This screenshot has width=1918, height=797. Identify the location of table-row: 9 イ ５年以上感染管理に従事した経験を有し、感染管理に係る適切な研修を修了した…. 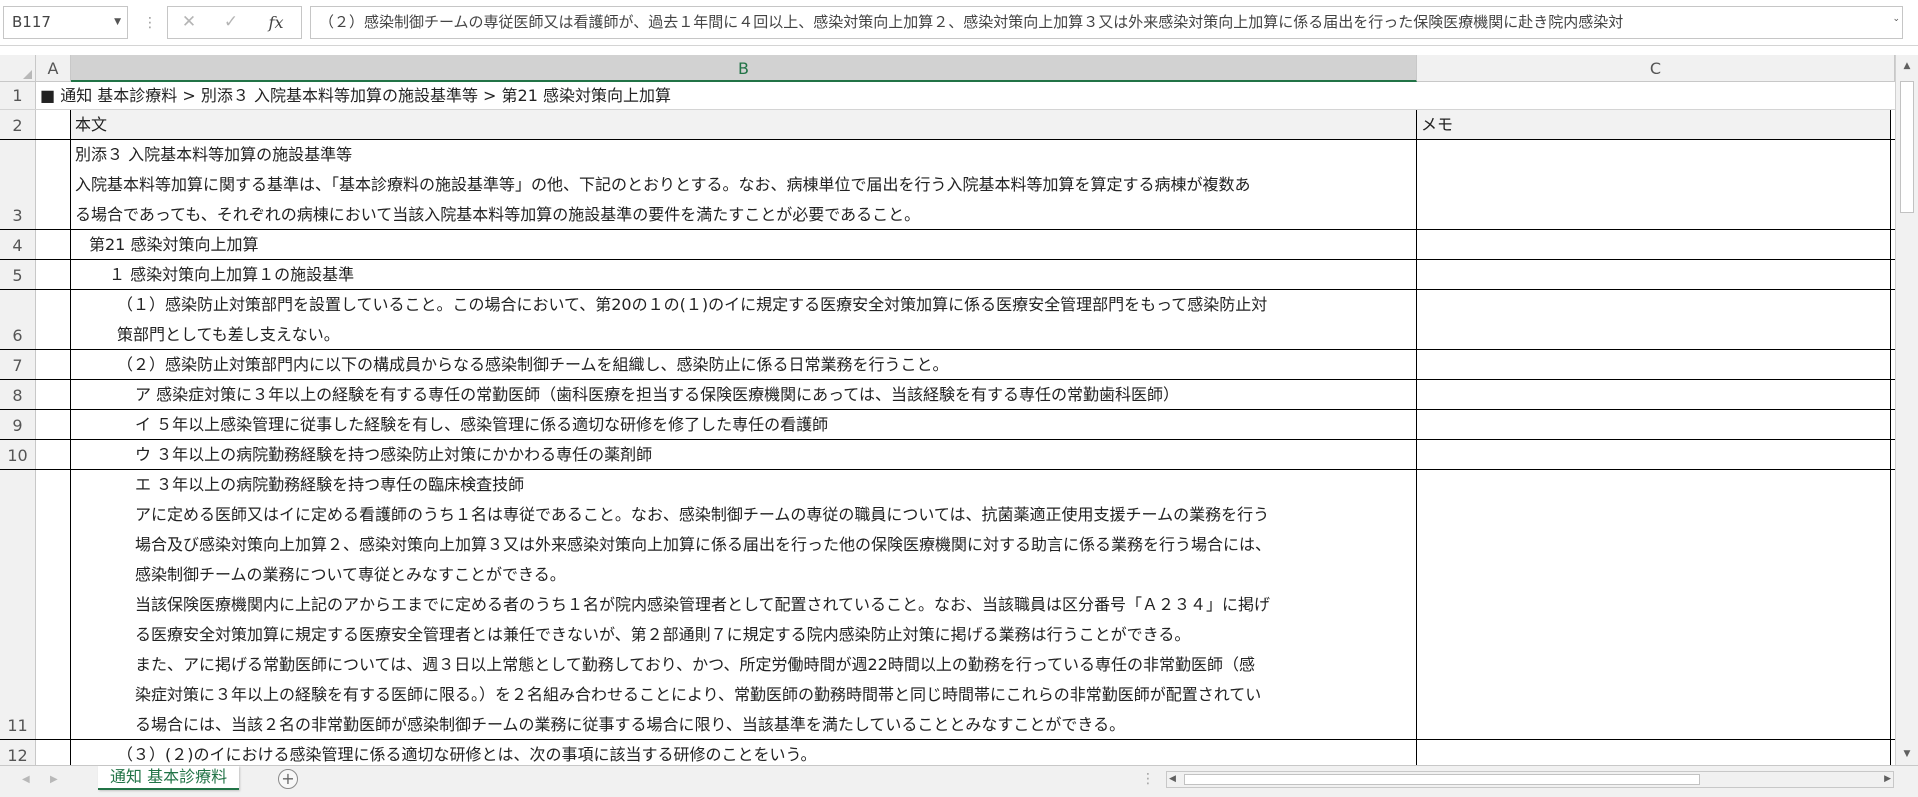
(947, 425).